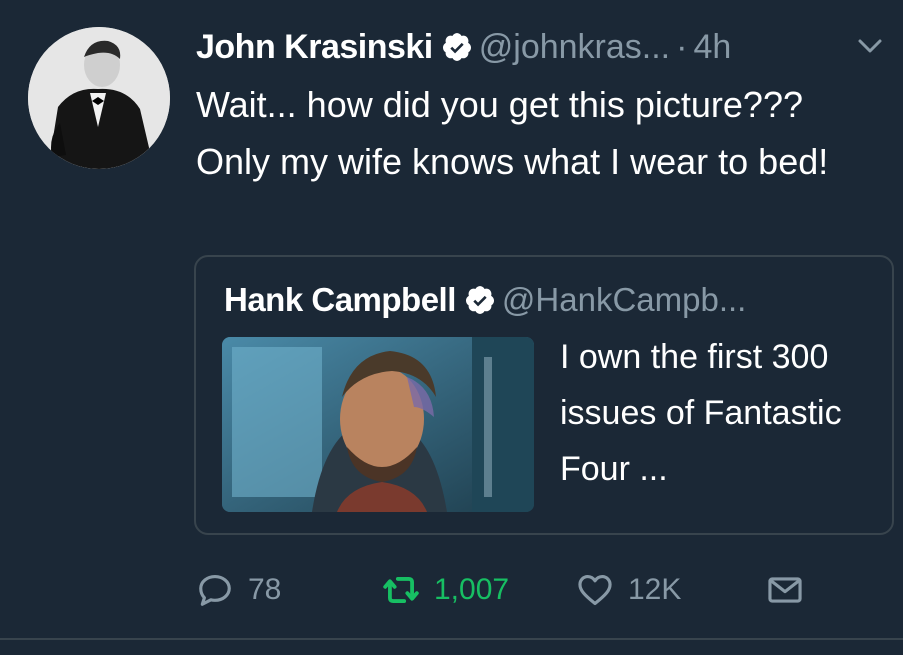  Describe the element at coordinates (516, 590) in the screenshot. I see `tweet-actions: 78 1,007 12K` at that location.